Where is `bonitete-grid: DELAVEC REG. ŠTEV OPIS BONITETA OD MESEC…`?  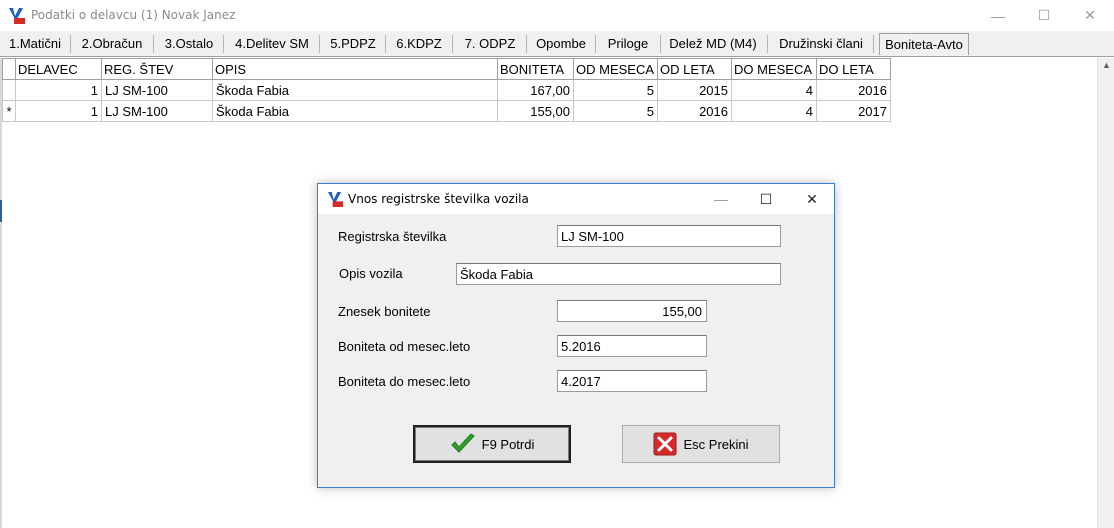 bonitete-grid: DELAVEC REG. ŠTEV OPIS BONITETA OD MESEC… is located at coordinates (446, 90).